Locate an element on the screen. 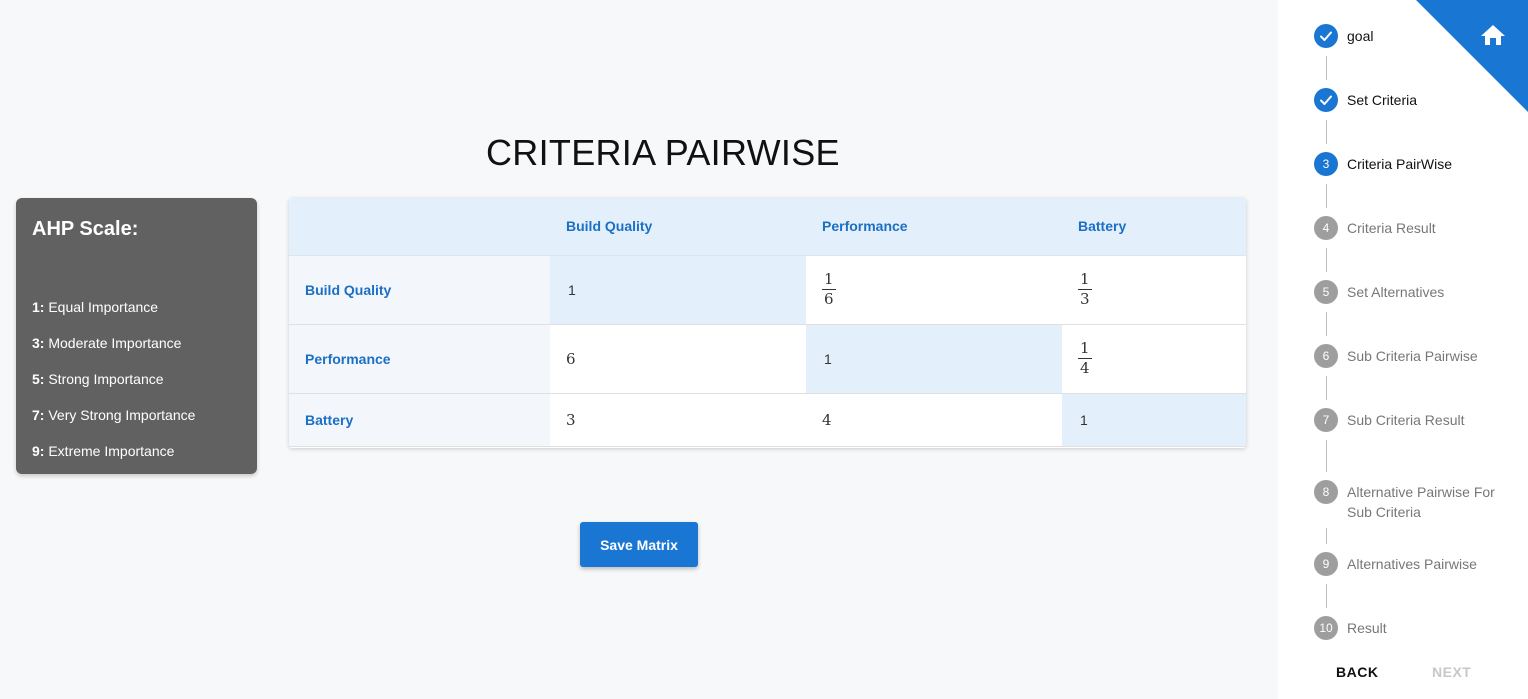 This screenshot has height=699, width=1528. matrix-cell: 13 is located at coordinates (1154, 290).